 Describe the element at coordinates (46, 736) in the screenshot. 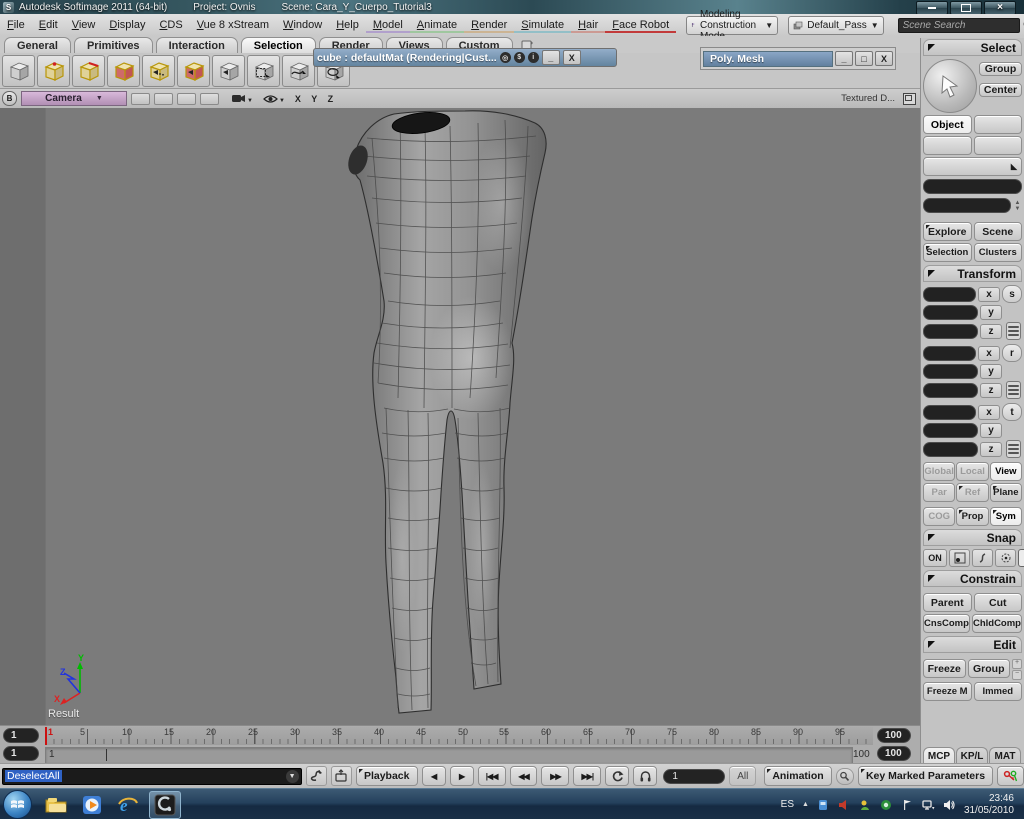

I see `playhead` at that location.